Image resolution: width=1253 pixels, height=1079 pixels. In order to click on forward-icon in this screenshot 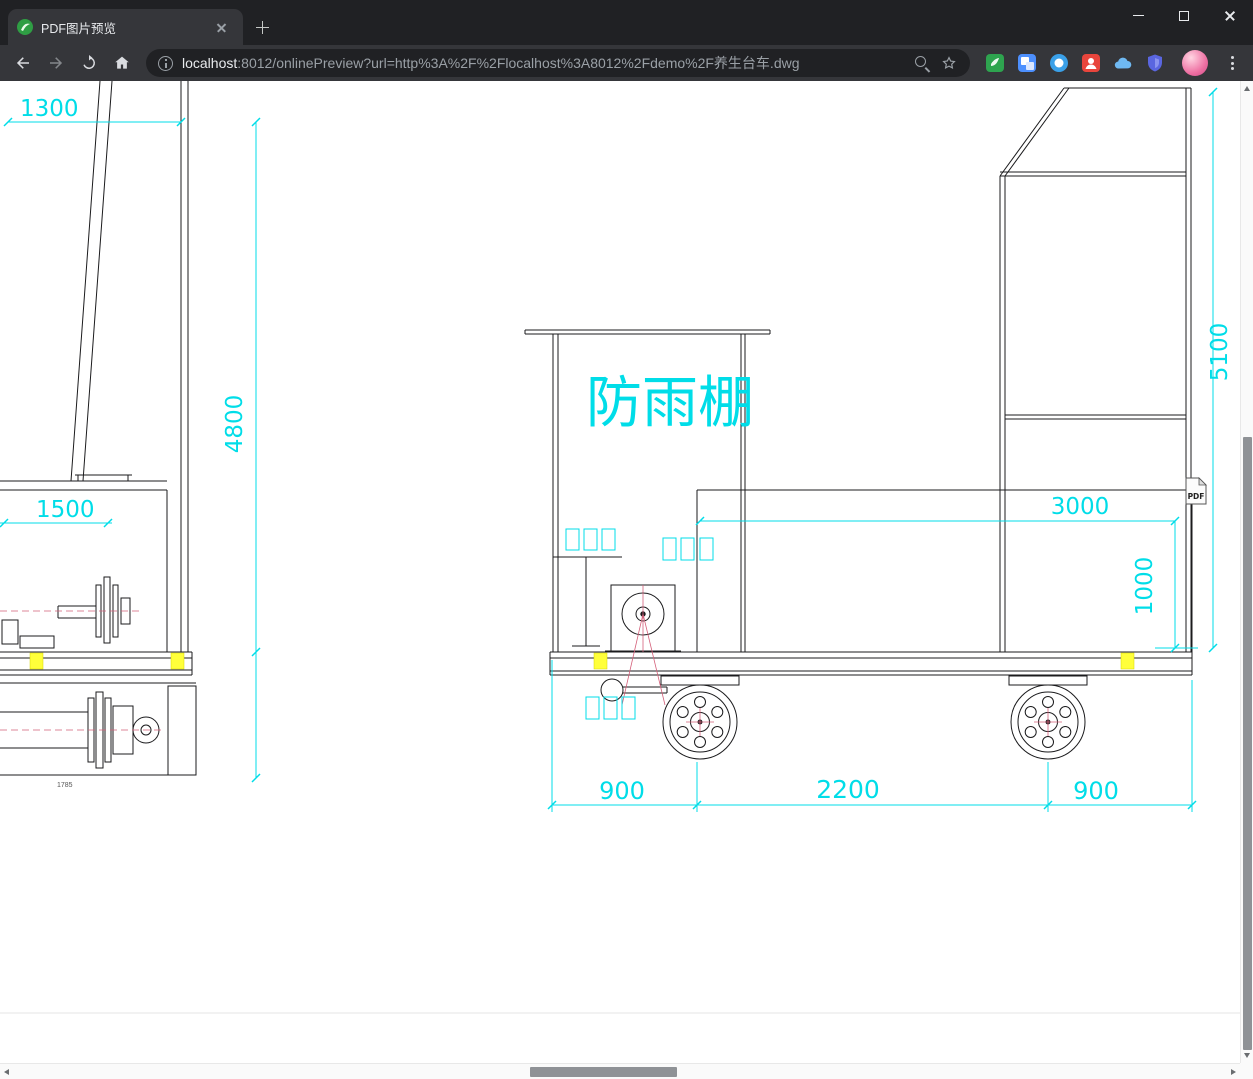, I will do `click(56, 63)`.